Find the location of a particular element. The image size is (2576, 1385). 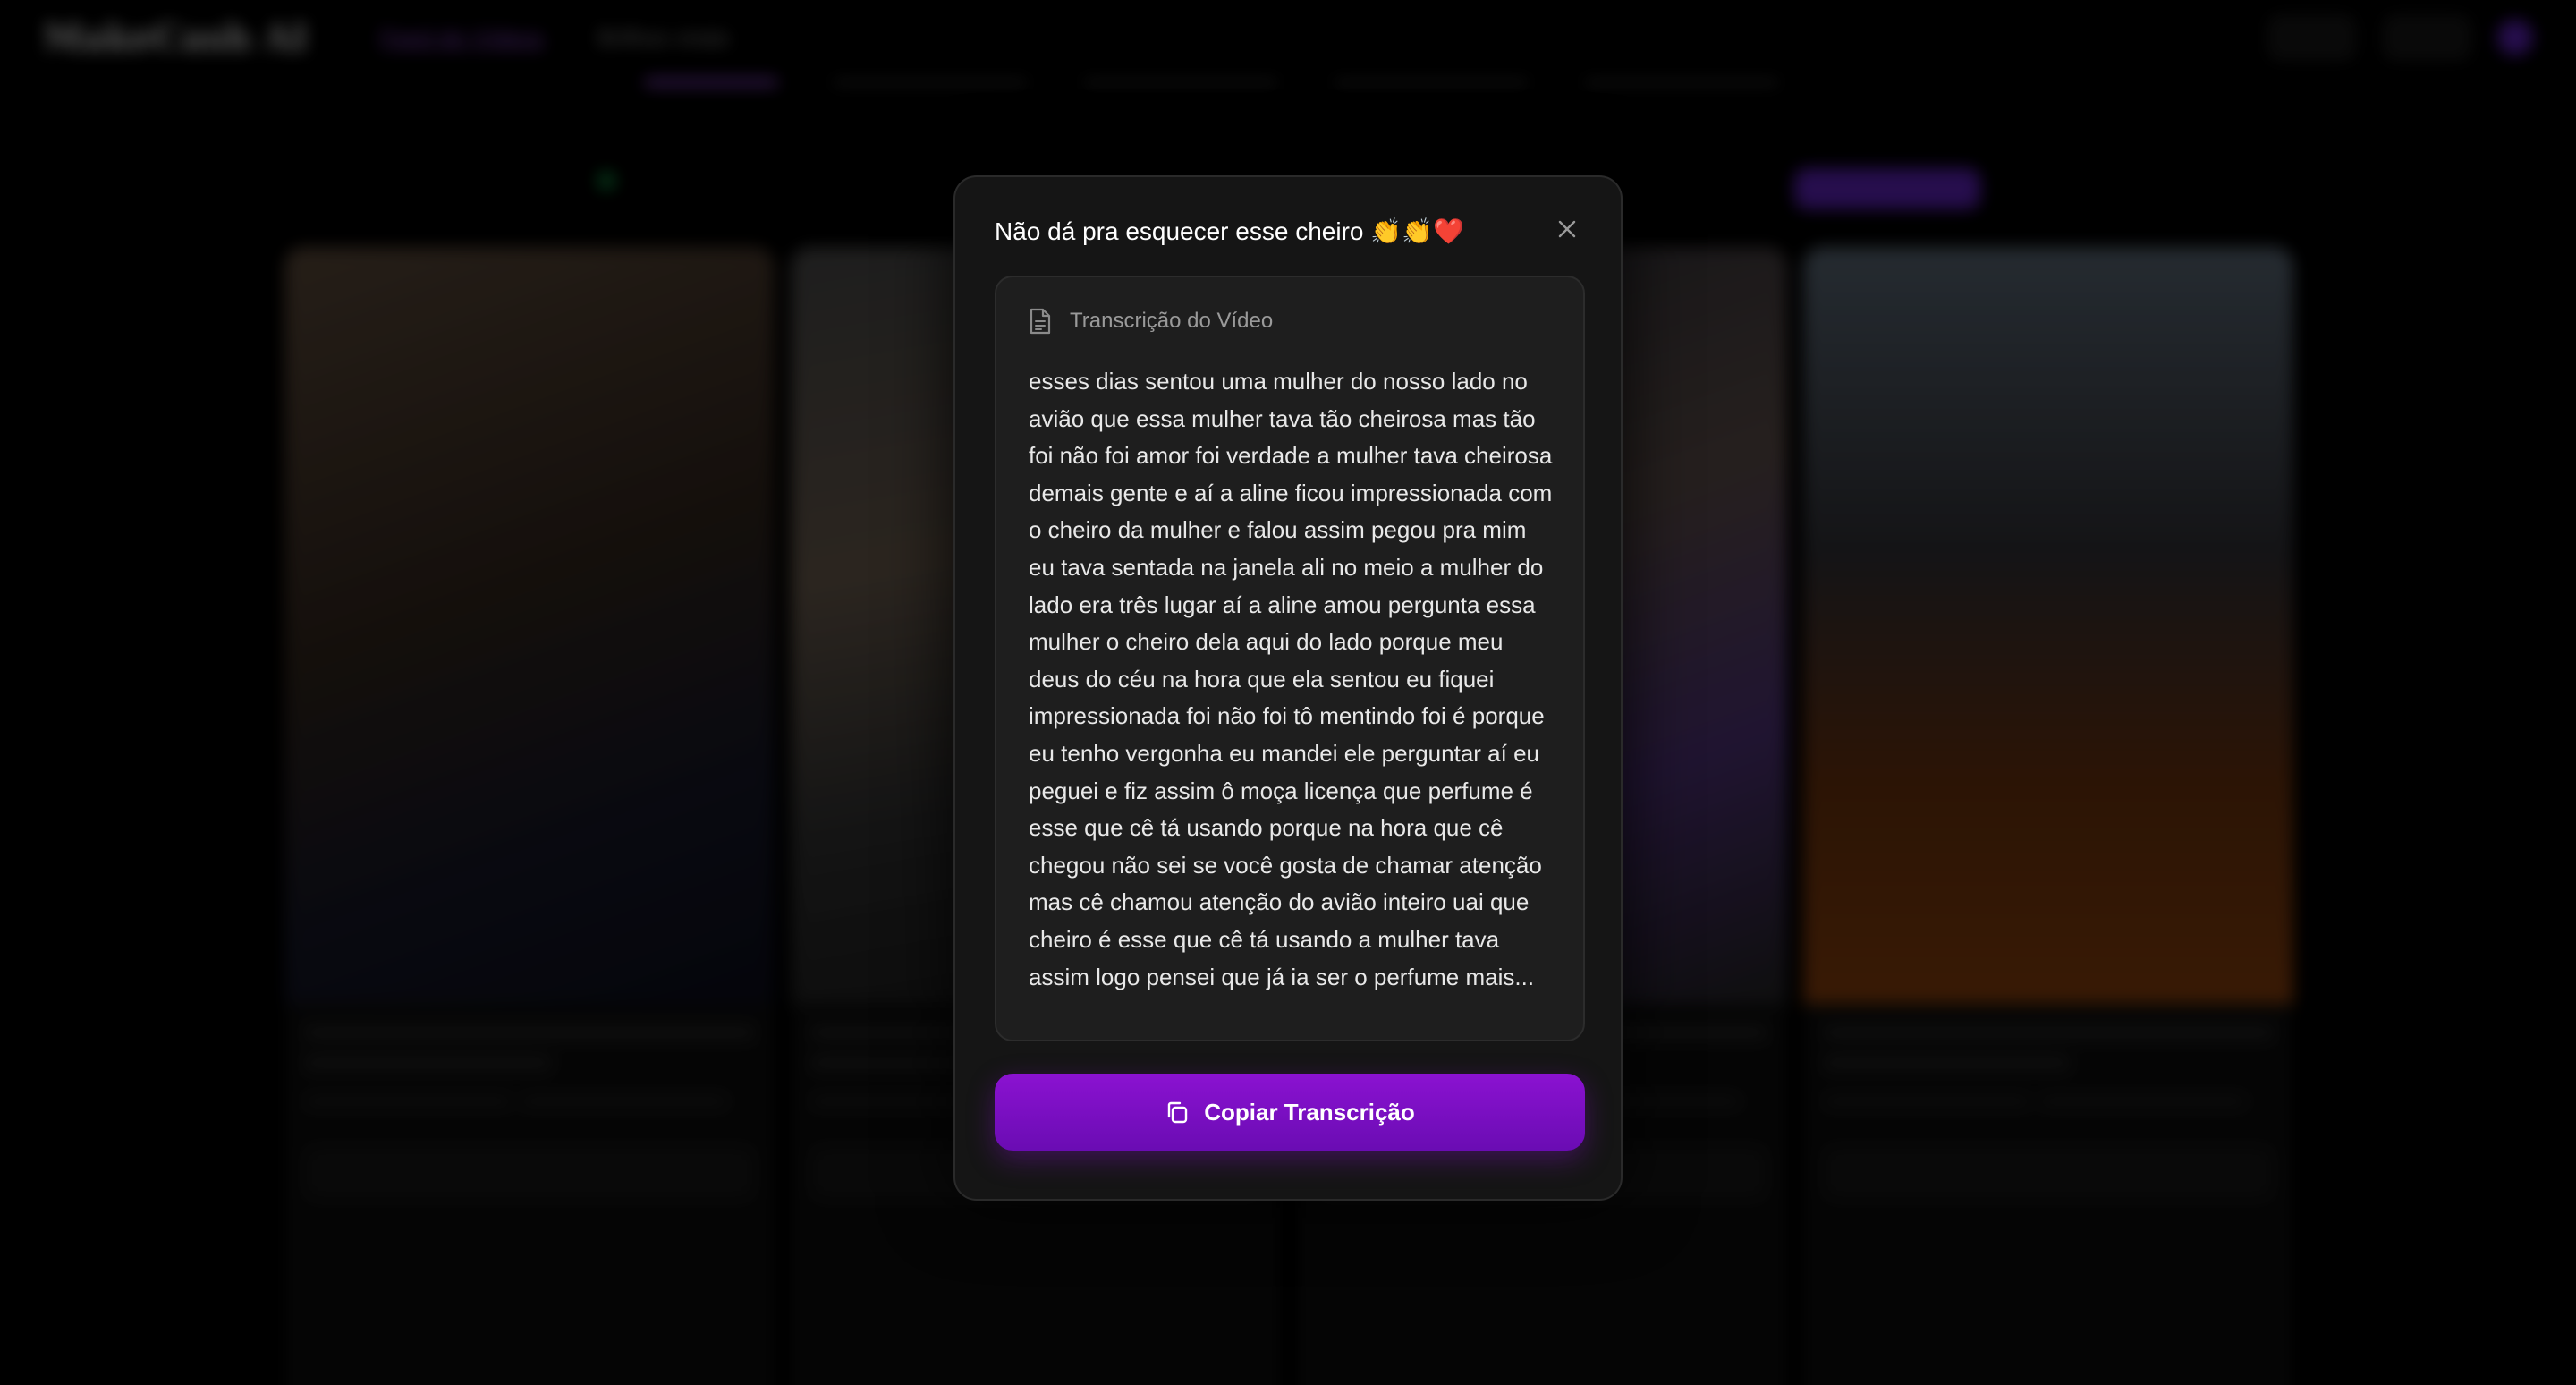

copy-button-label: Copiar Transcrição is located at coordinates (1309, 1112).